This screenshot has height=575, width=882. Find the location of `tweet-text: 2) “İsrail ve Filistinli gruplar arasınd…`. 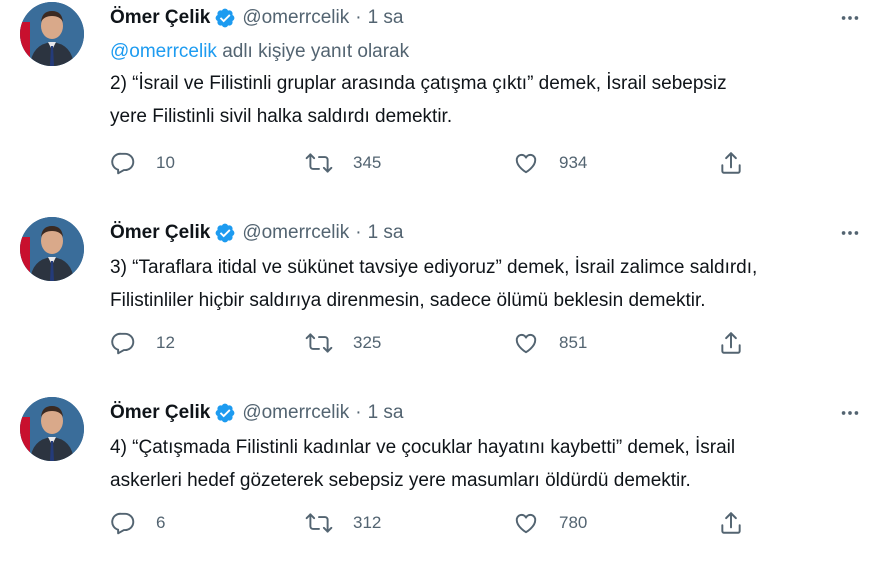

tweet-text: 2) “İsrail ve Filistinli gruplar arasınd… is located at coordinates (418, 100).